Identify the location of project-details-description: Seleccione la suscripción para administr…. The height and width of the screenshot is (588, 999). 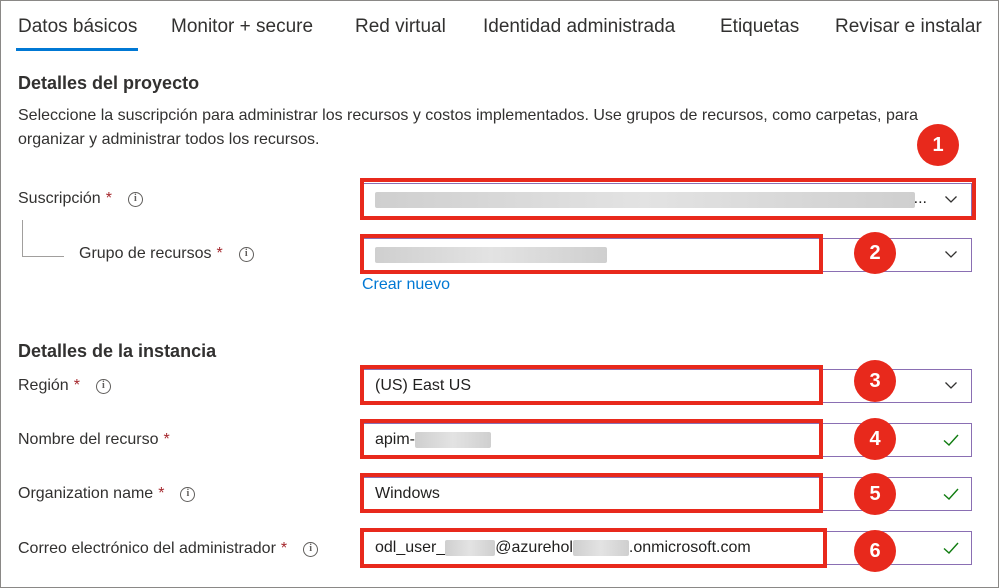
(468, 127).